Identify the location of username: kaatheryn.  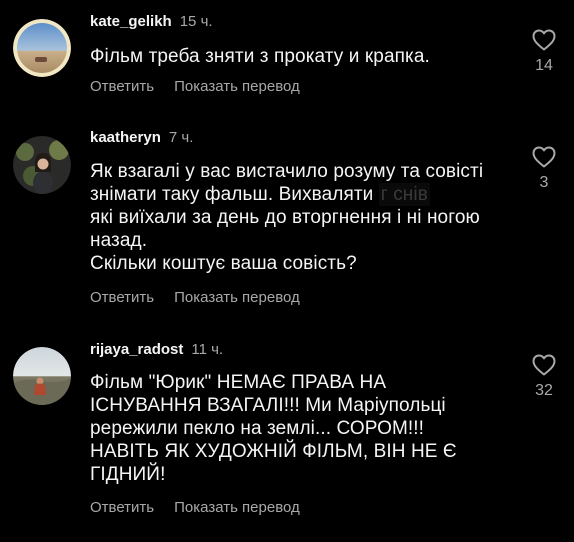
(125, 137).